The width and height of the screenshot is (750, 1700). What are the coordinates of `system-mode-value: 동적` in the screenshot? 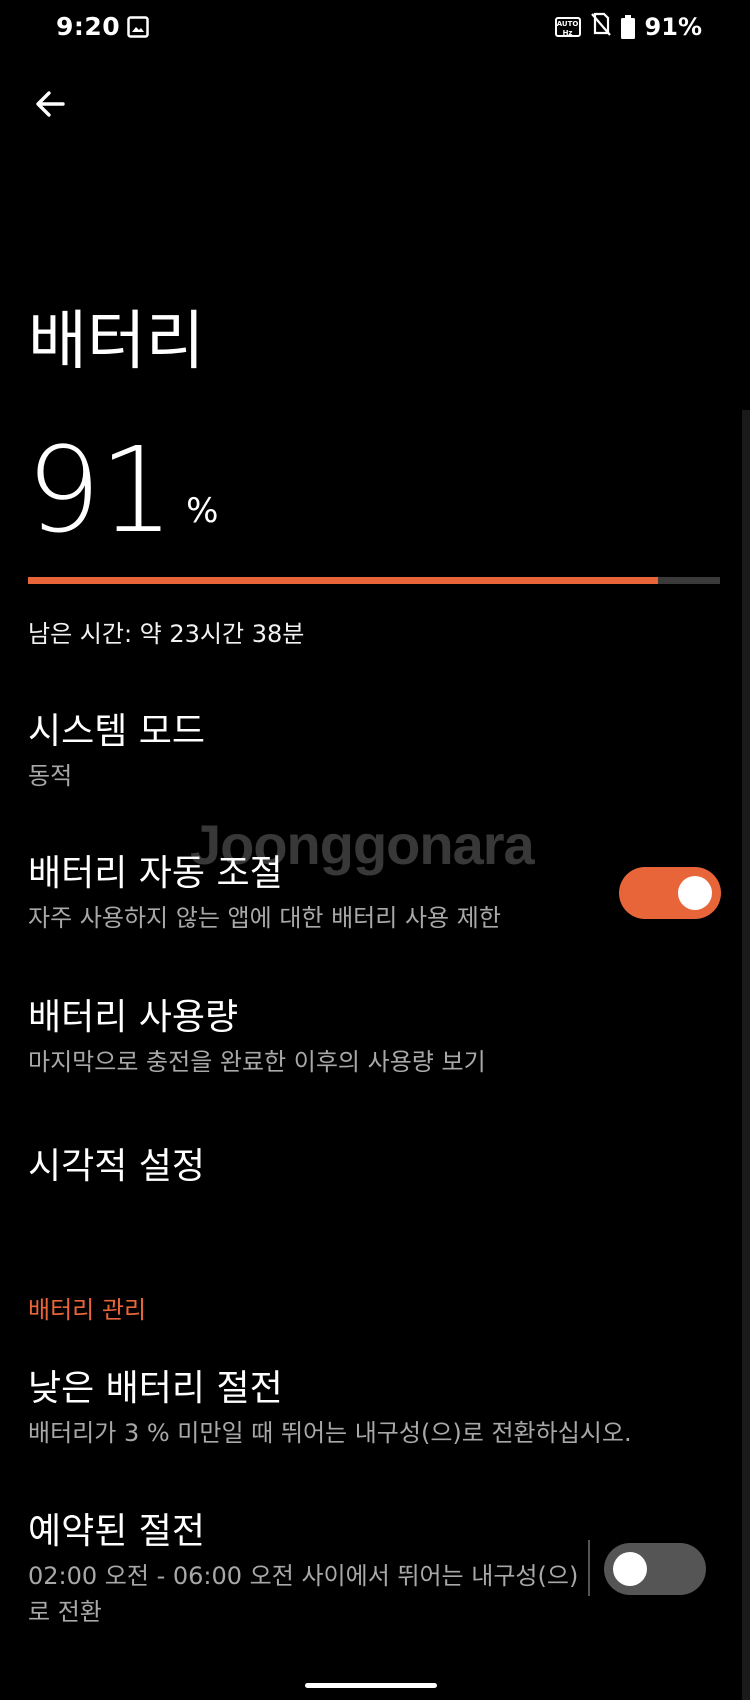 It's located at (50, 776).